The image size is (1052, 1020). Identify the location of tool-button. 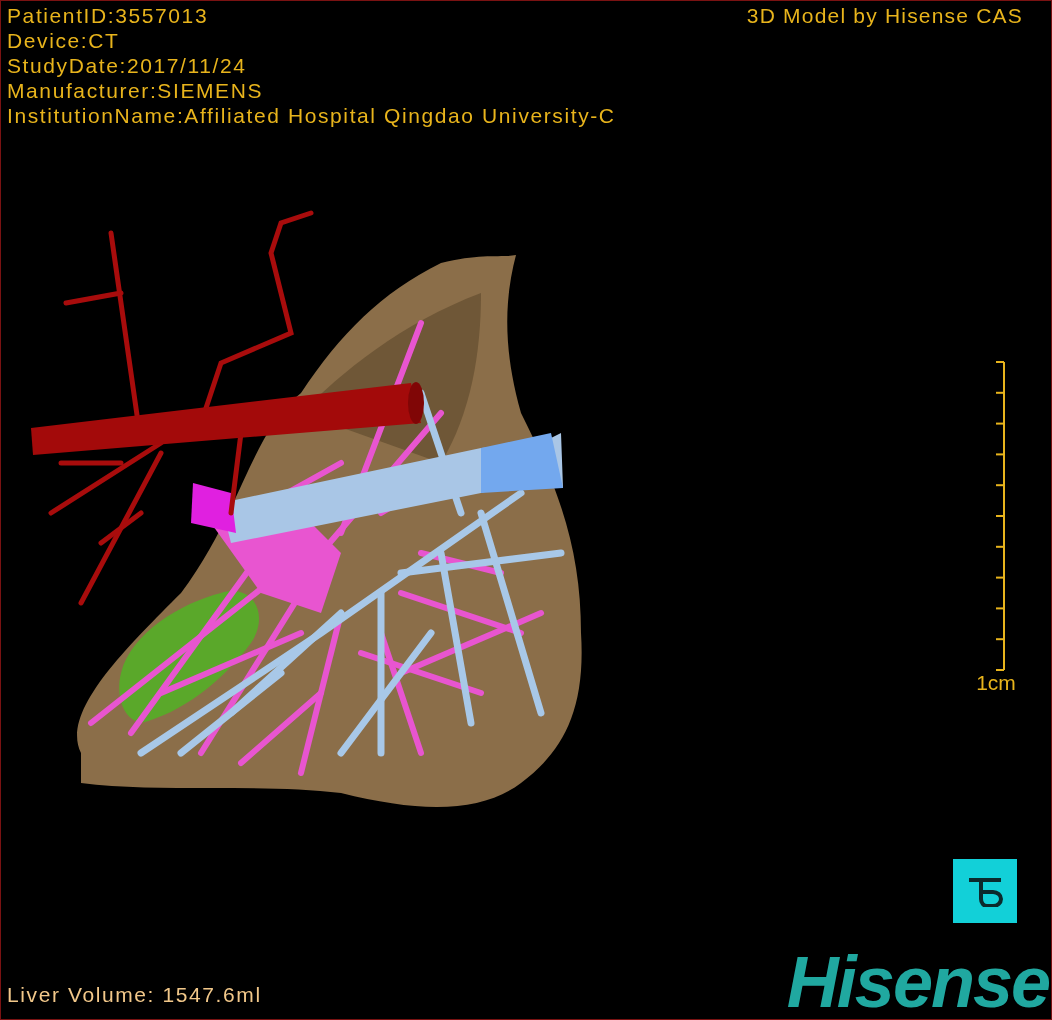
(985, 891).